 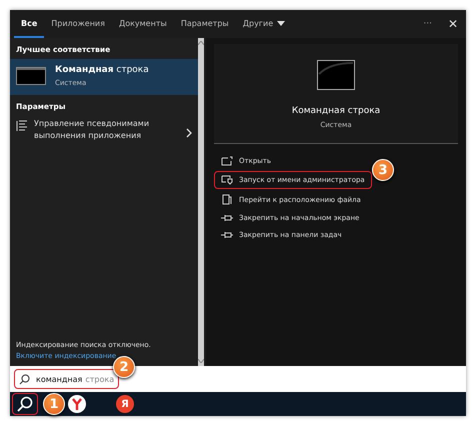 I want to click on file-icon, so click(x=227, y=199).